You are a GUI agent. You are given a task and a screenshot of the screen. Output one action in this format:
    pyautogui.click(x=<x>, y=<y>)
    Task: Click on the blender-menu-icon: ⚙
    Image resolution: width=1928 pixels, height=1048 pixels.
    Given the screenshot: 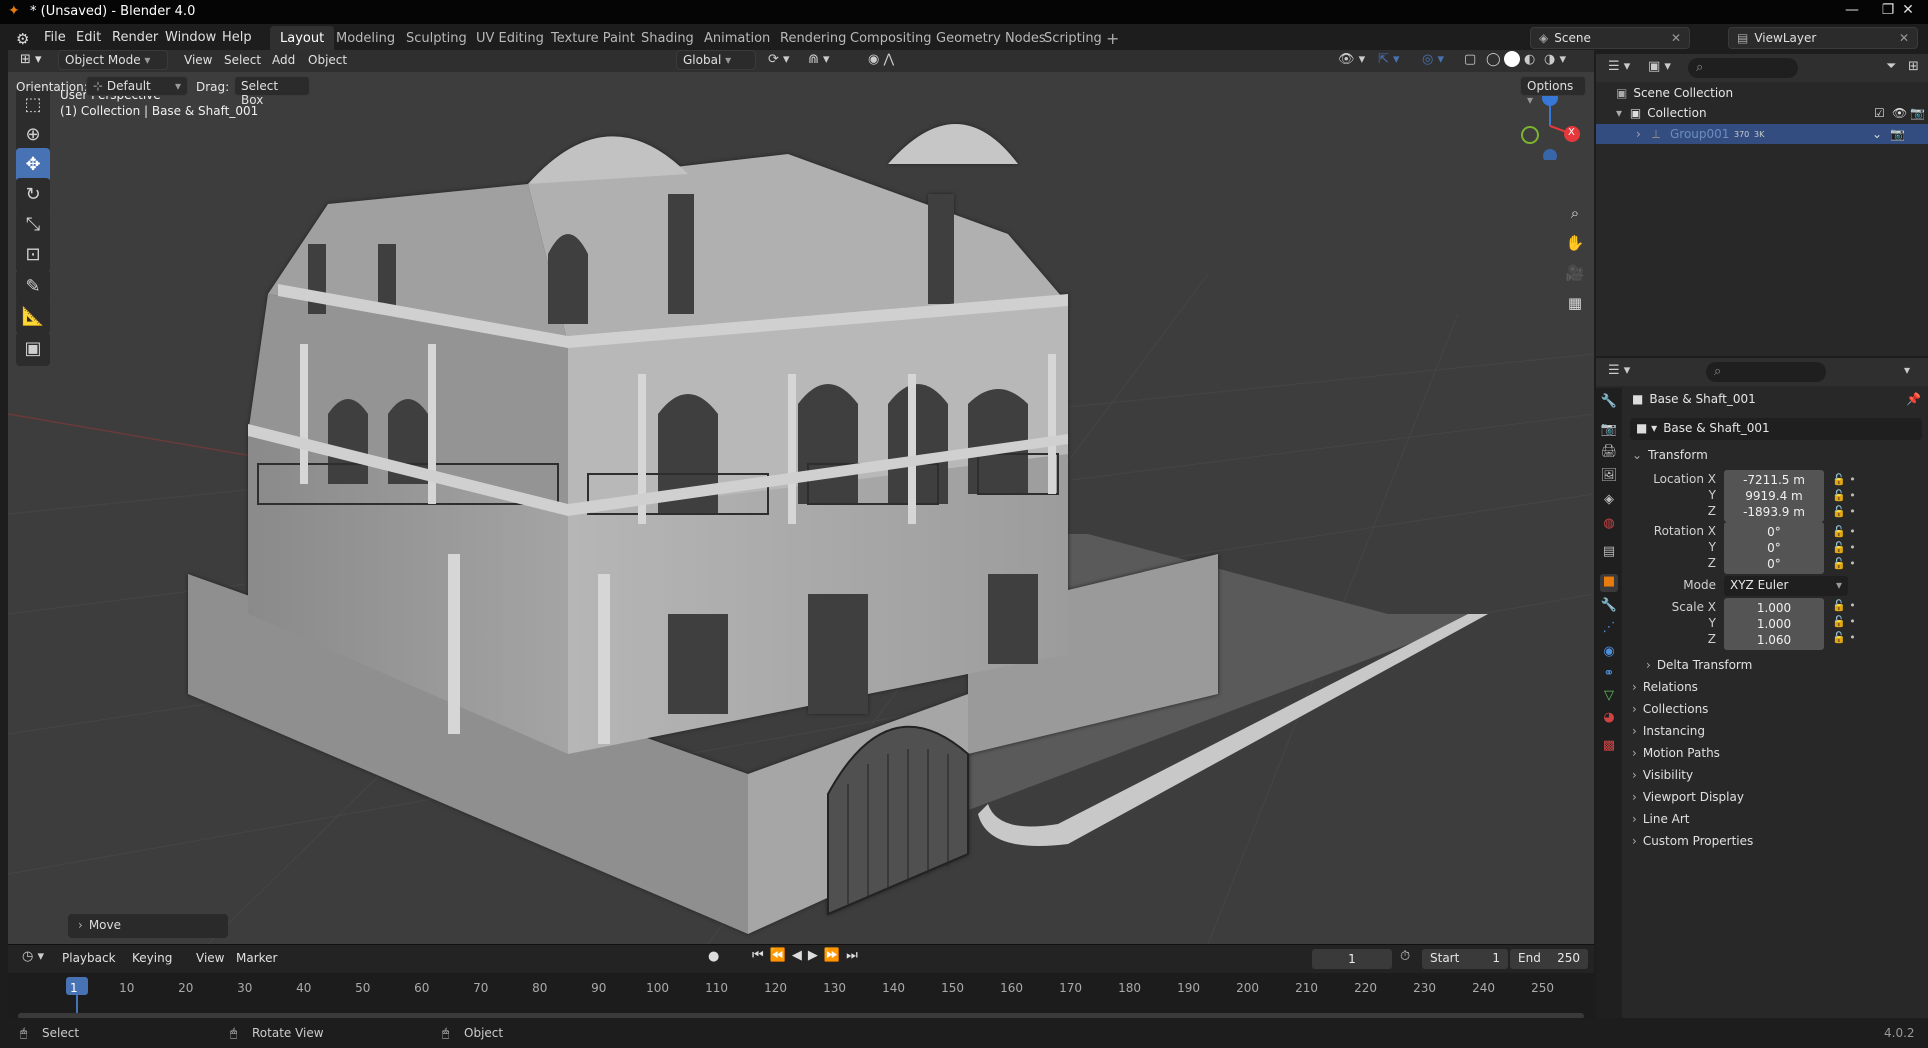 What is the action you would take?
    pyautogui.click(x=22, y=39)
    